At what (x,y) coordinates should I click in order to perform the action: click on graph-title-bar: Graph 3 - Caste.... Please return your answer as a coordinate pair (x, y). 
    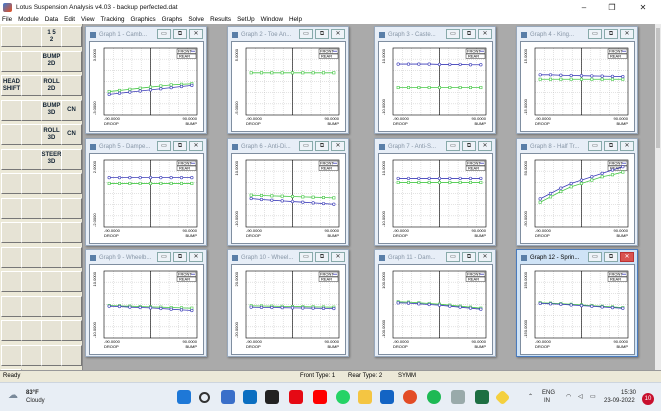
    Looking at the image, I should click on (407, 34).